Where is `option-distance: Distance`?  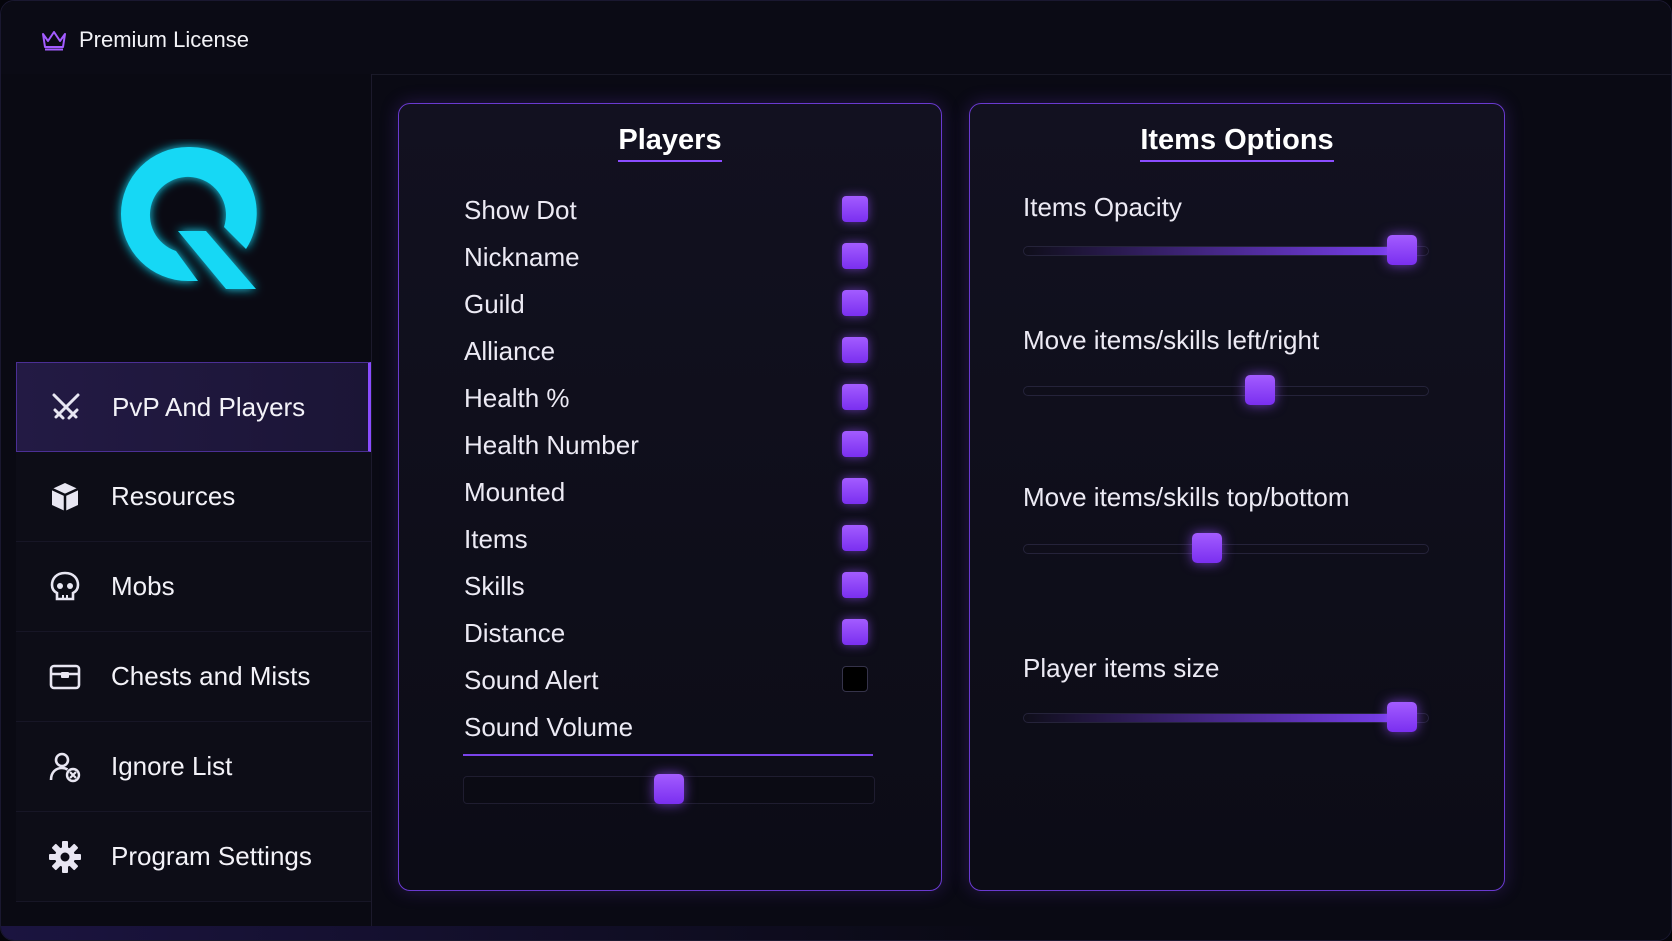
option-distance: Distance is located at coordinates (669, 633).